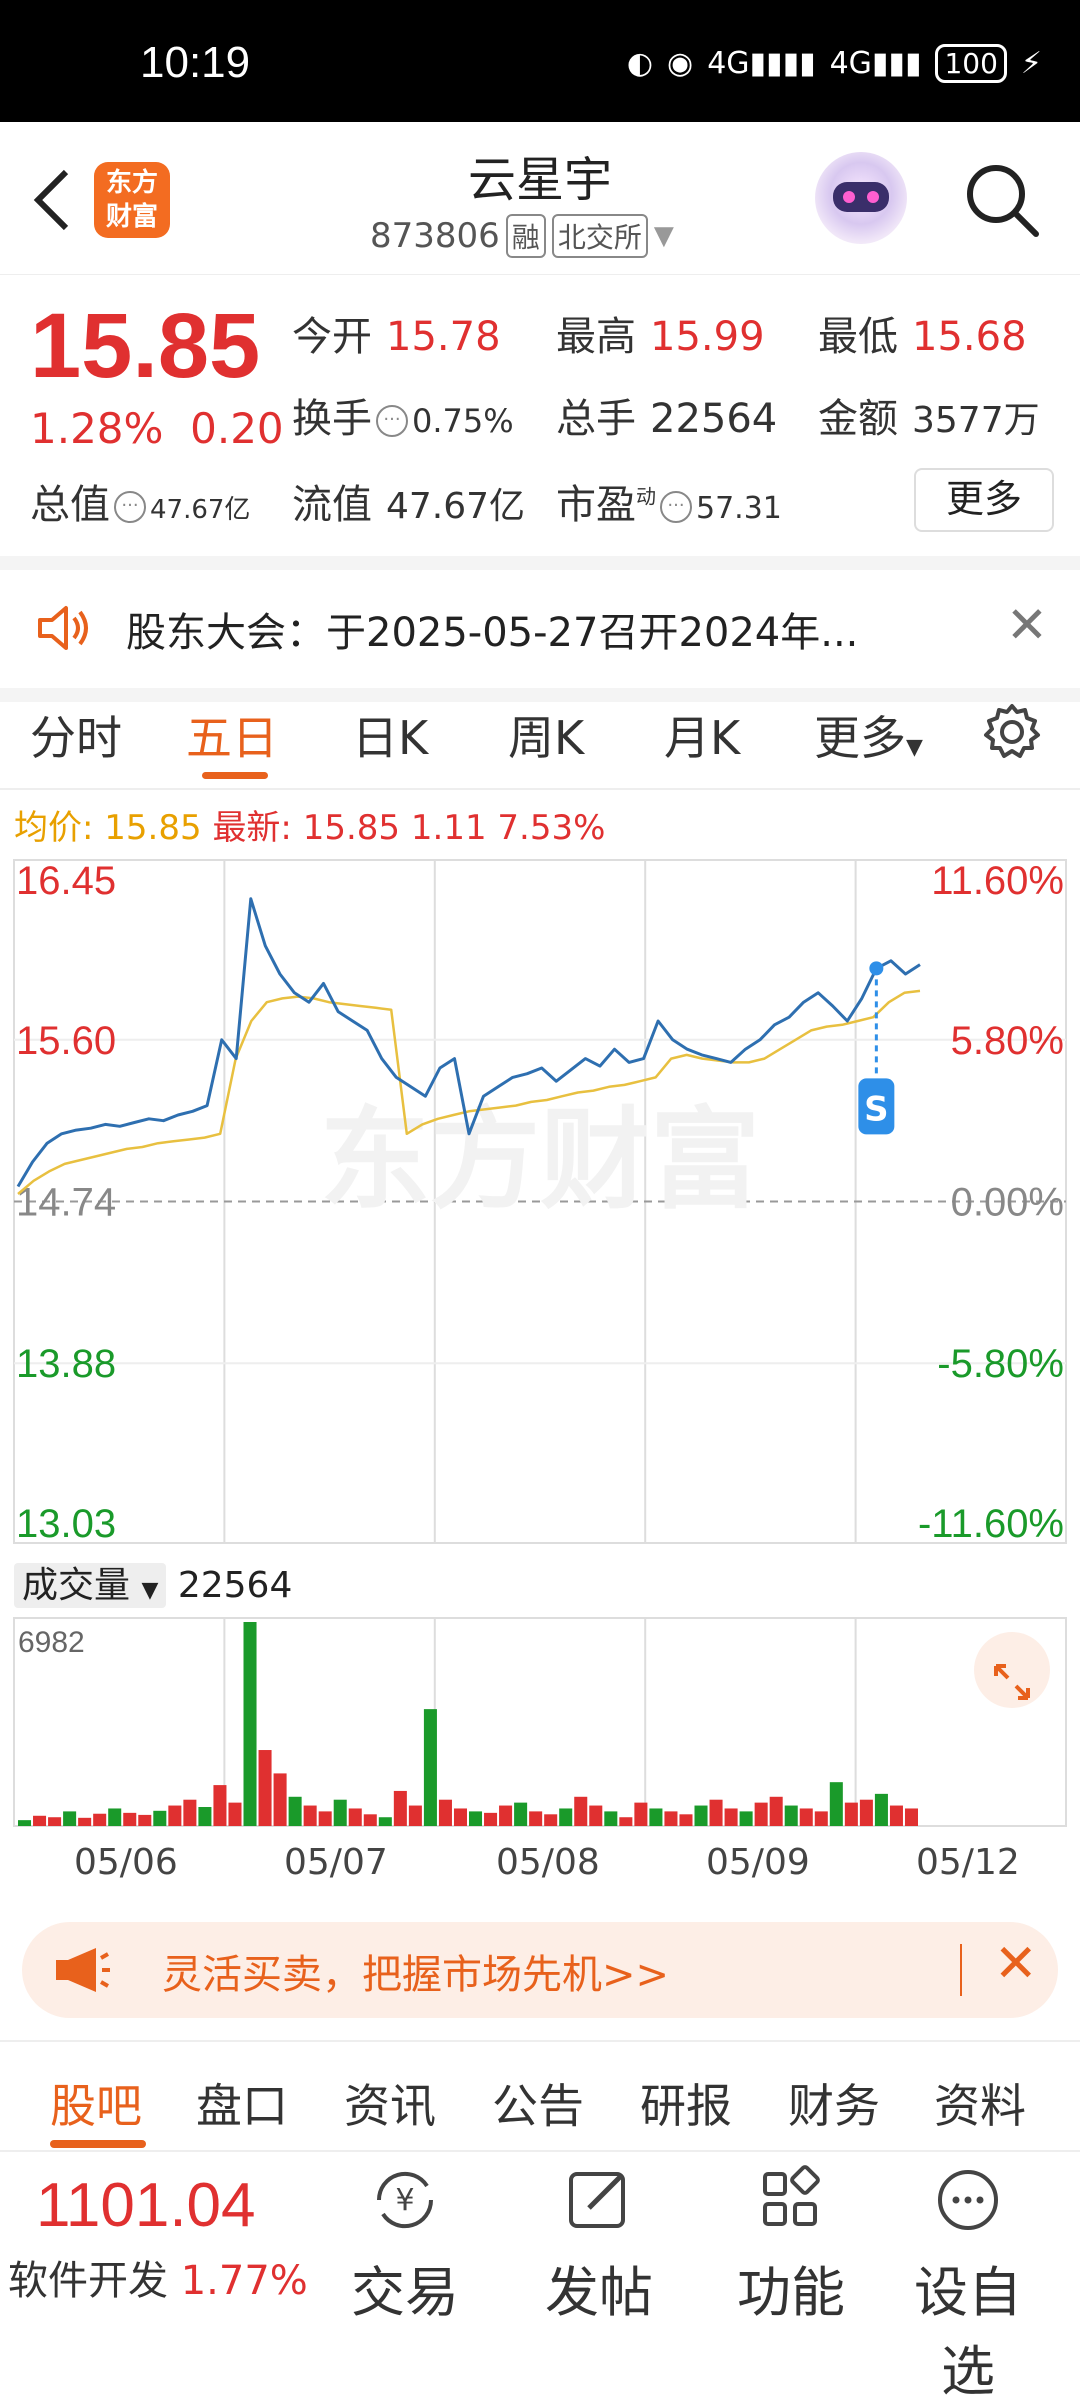  I want to click on date-label: 05/12, so click(968, 1862).